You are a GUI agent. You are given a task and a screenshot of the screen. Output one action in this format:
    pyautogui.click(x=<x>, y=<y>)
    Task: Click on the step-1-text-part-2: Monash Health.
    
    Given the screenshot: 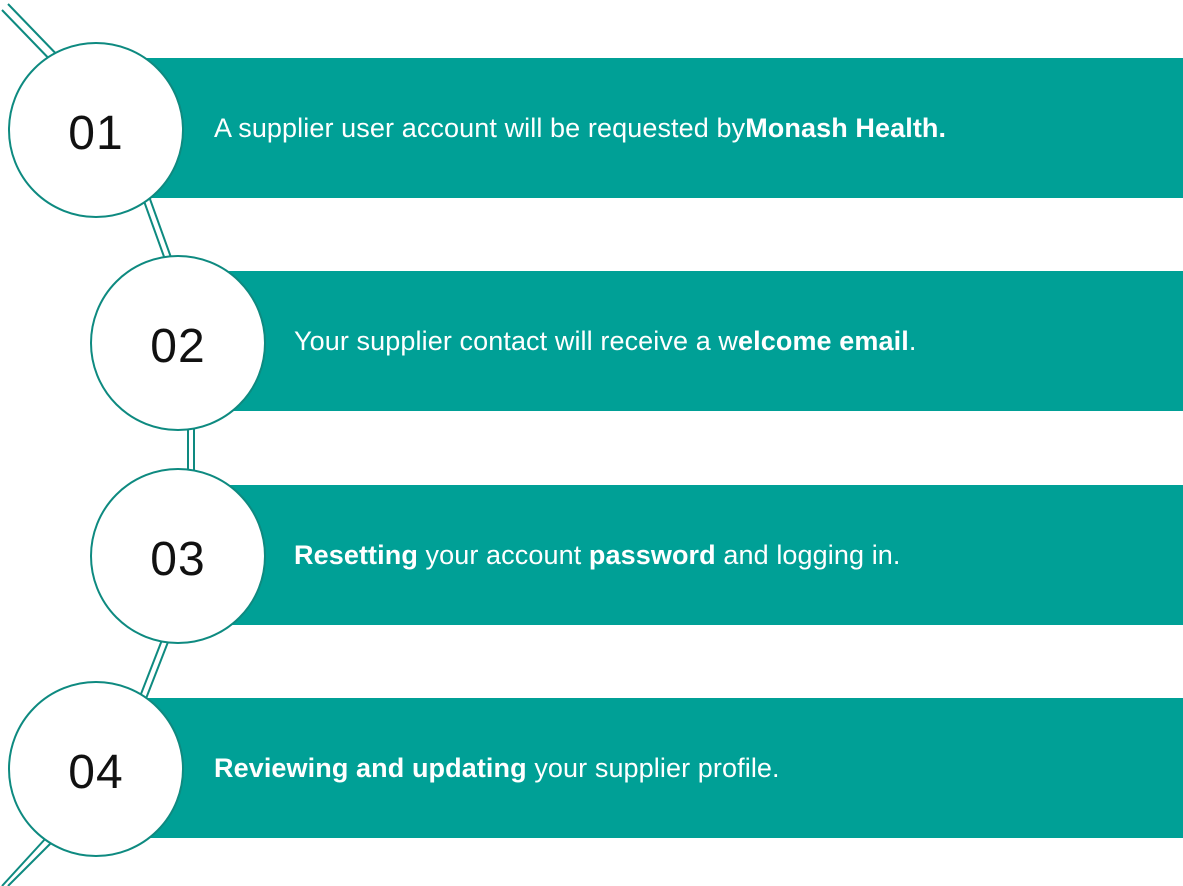 What is the action you would take?
    pyautogui.click(x=846, y=128)
    